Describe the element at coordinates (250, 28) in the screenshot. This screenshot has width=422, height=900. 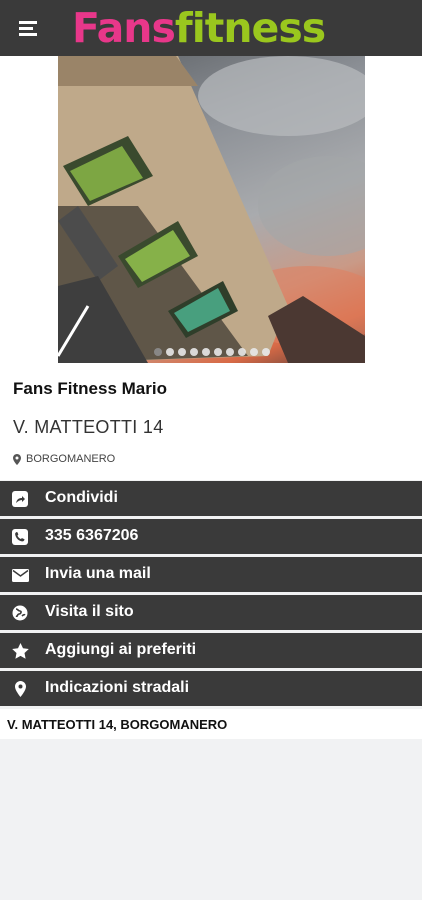
I see `logo-text-fitness: fitness` at that location.